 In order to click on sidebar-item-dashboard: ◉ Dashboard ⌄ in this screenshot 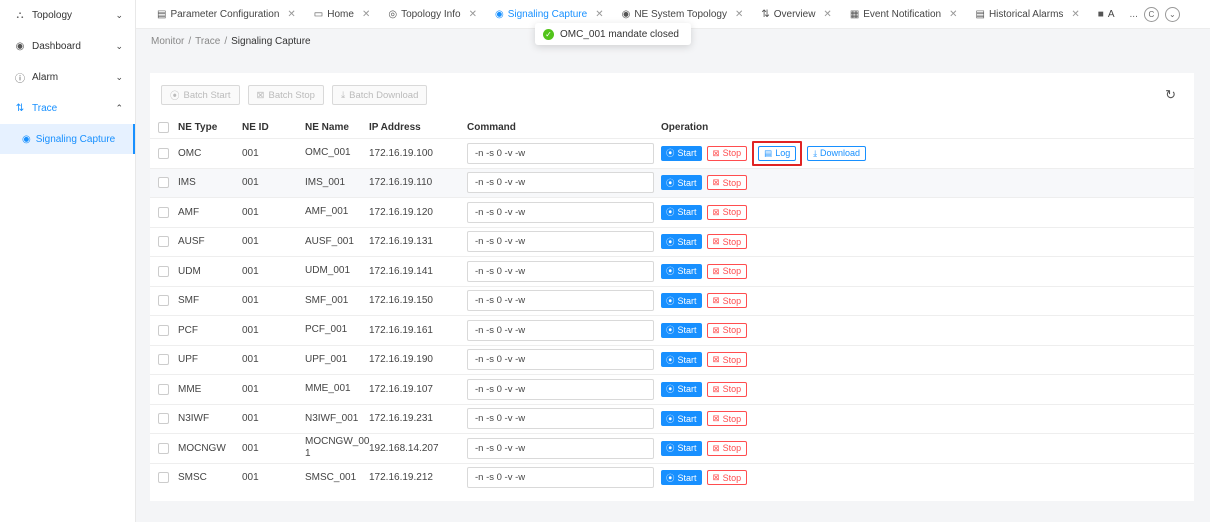, I will do `click(67, 46)`.